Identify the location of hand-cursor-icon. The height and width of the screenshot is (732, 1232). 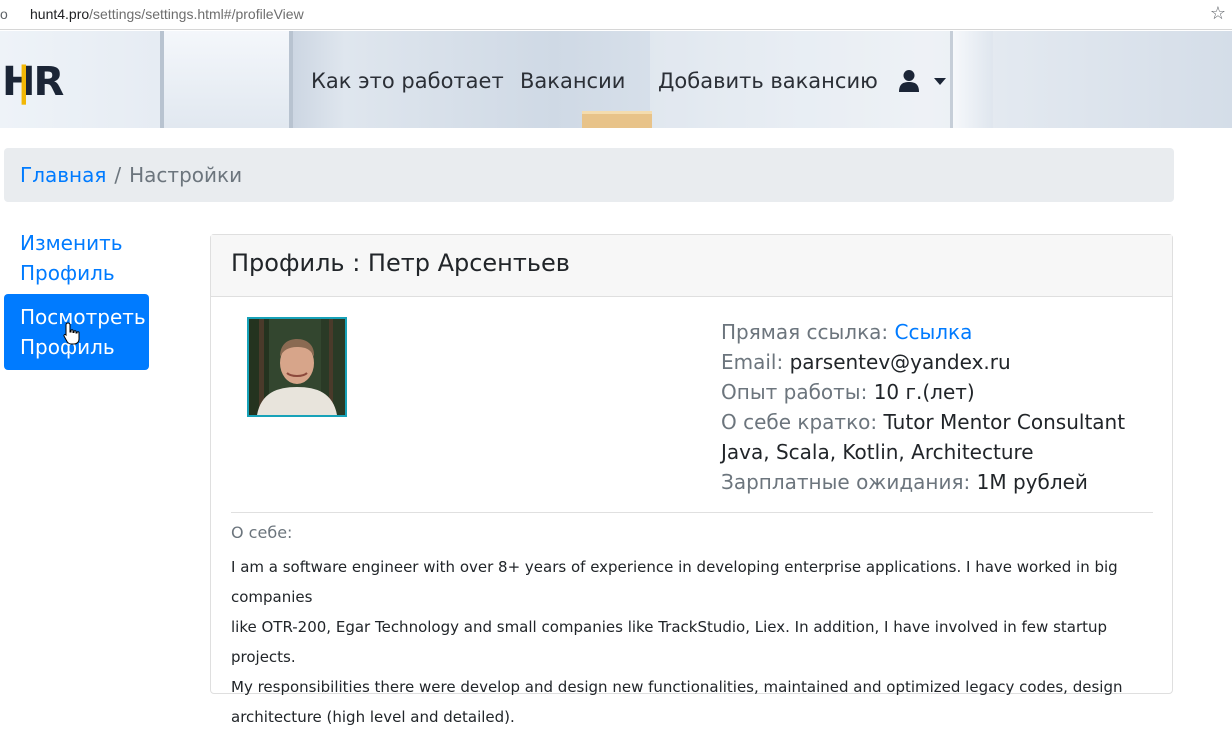
(71, 333).